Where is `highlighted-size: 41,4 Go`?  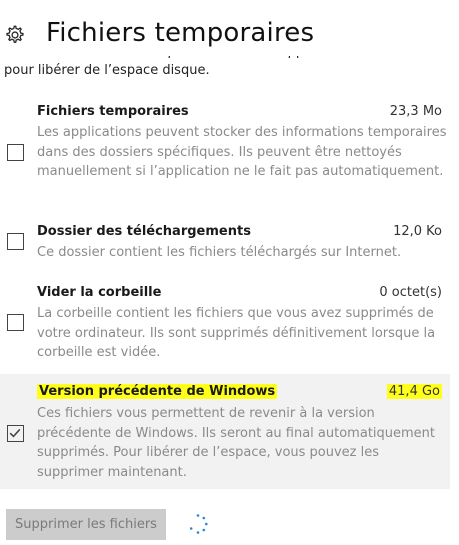 highlighted-size: 41,4 Go is located at coordinates (414, 391).